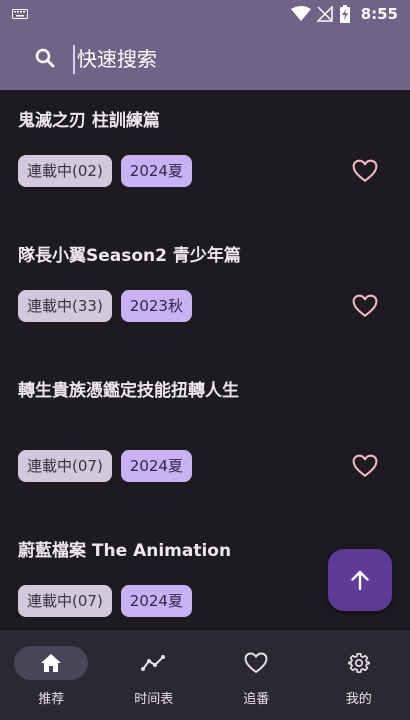 This screenshot has height=720, width=410. Describe the element at coordinates (227, 59) in the screenshot. I see `search-input` at that location.